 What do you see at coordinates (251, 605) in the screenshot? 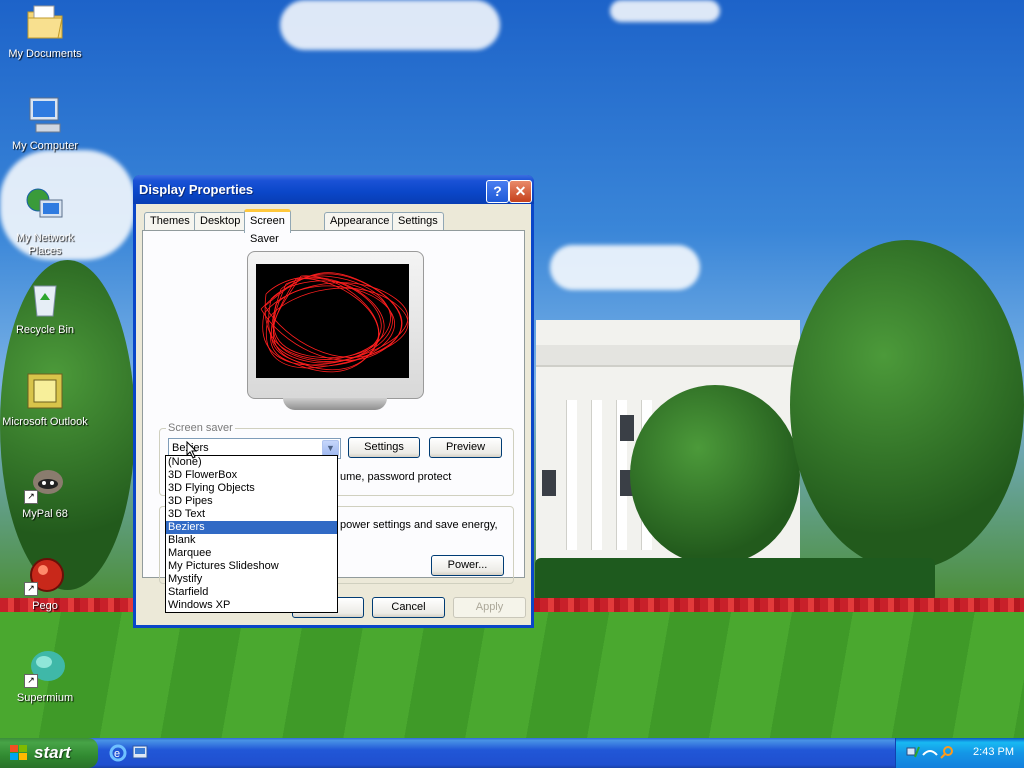
I see `dropdown-option: Windows XP` at bounding box center [251, 605].